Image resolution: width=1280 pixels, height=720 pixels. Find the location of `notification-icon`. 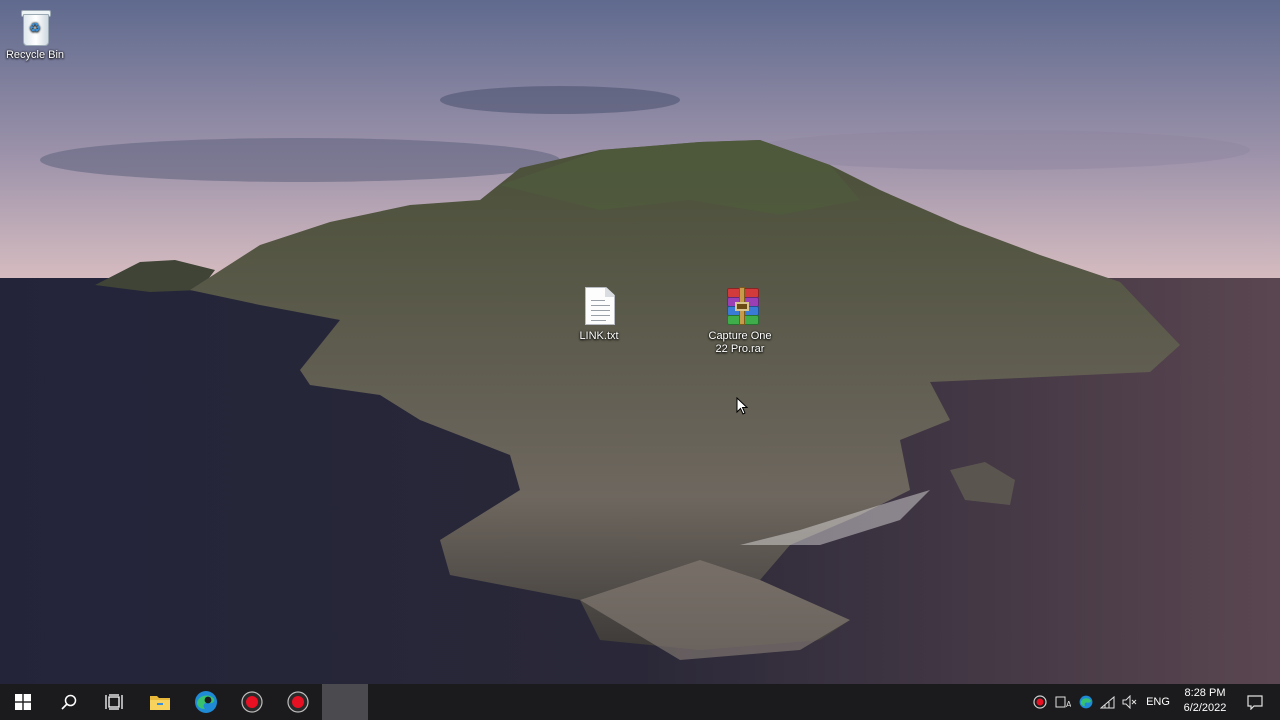

notification-icon is located at coordinates (1255, 702).